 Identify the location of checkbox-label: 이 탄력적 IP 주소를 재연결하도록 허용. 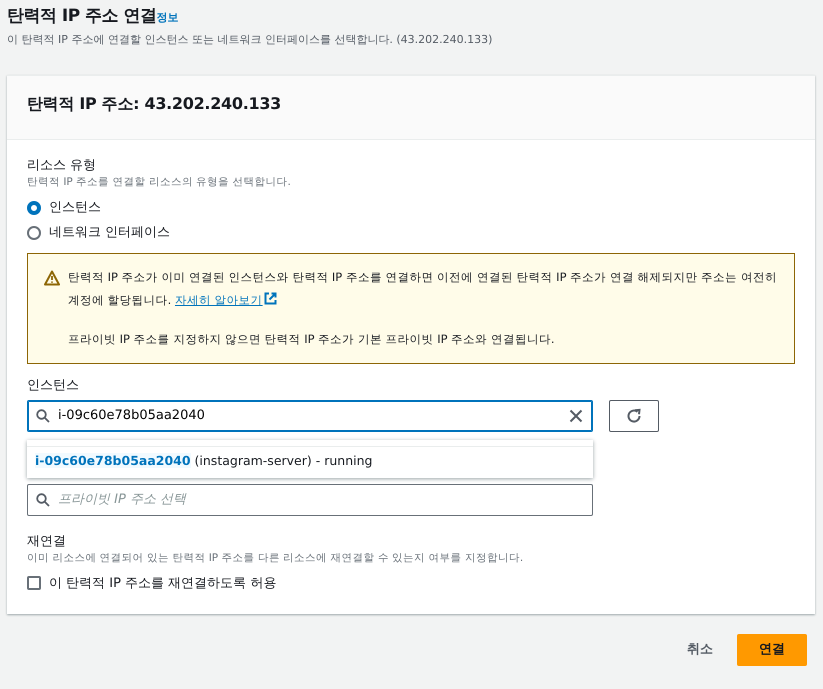
(162, 583).